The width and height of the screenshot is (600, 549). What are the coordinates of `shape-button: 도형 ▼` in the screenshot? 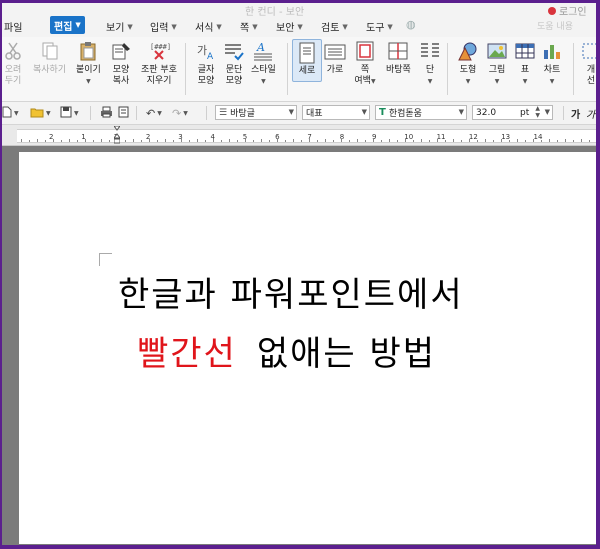 It's located at (468, 64).